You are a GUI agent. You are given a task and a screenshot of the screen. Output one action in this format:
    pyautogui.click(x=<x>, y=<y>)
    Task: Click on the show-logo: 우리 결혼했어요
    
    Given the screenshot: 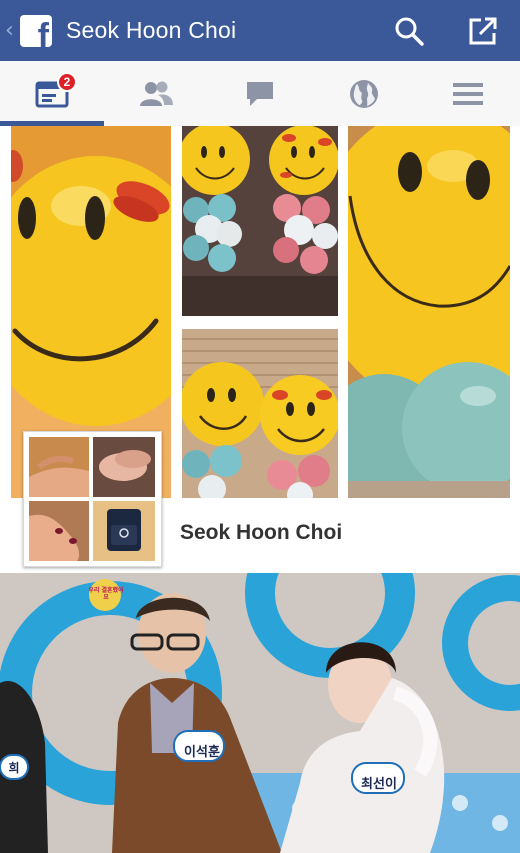 What is the action you would take?
    pyautogui.click(x=106, y=594)
    